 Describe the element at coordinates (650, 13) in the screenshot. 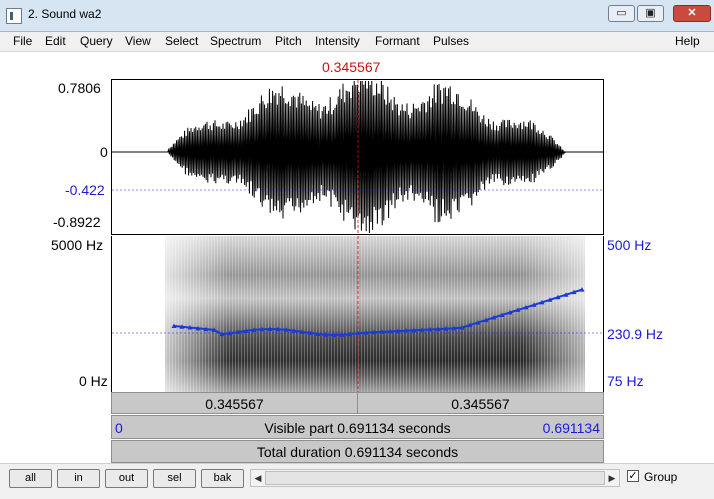

I see `maximize-button: ▣` at that location.